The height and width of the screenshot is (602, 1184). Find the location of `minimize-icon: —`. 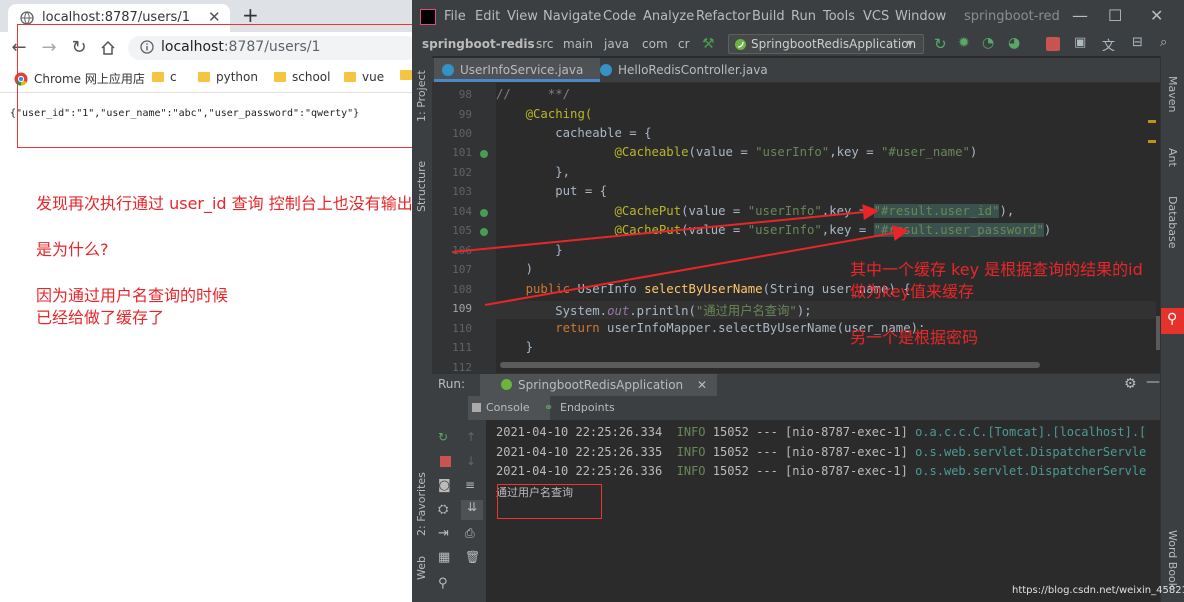

minimize-icon: — is located at coordinates (1080, 15).